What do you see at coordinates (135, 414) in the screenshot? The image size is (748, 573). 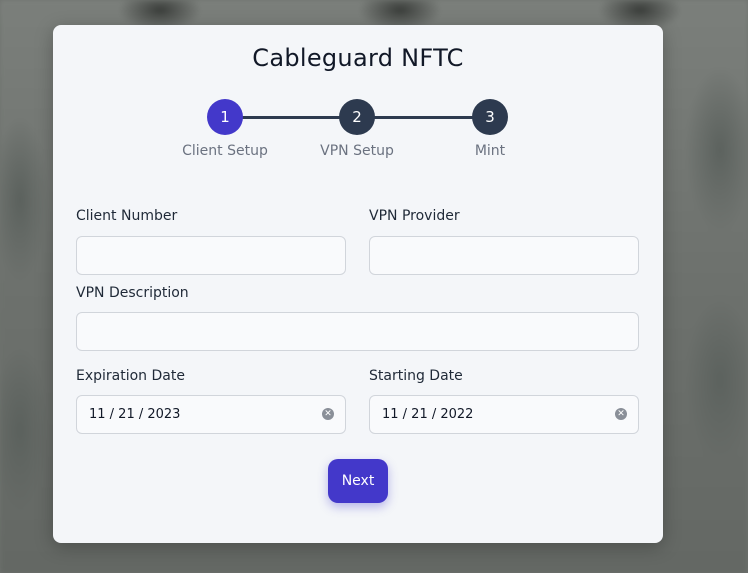 I see `expiration-date-value: 11 / 21 / 2023` at bounding box center [135, 414].